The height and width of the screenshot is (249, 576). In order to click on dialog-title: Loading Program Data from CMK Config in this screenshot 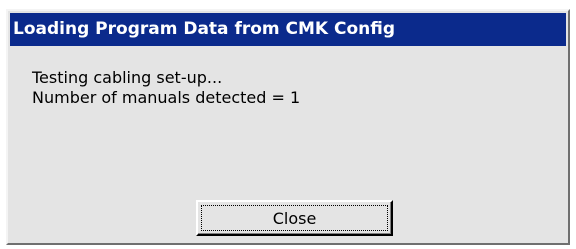, I will do `click(288, 29)`.